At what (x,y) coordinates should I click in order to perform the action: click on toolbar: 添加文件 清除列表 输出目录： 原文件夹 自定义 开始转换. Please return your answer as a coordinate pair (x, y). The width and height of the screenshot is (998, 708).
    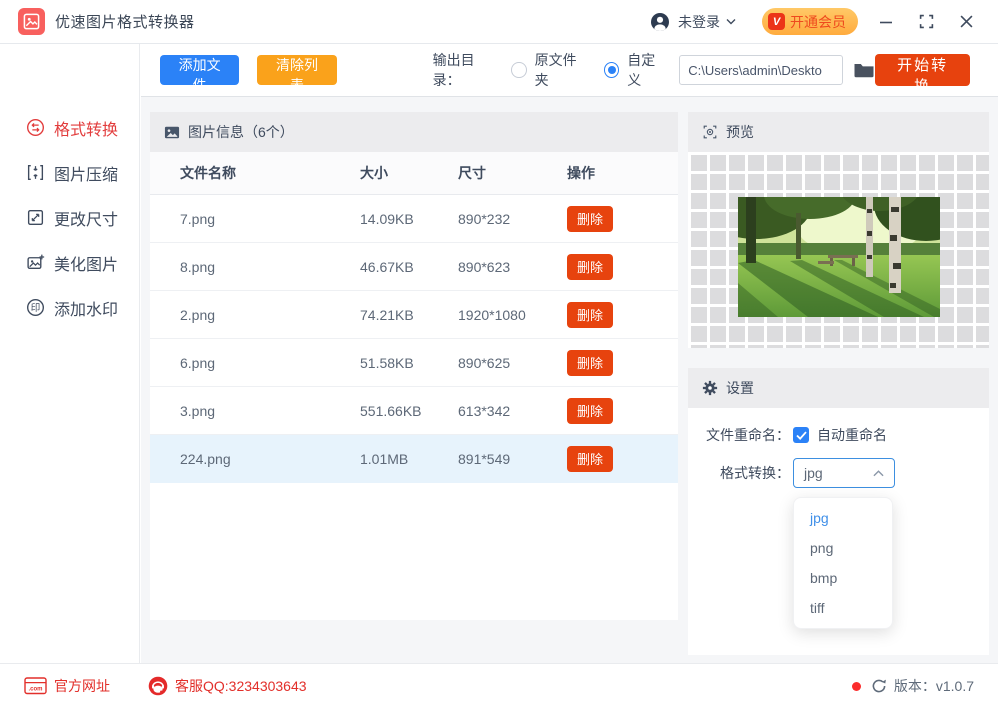
    Looking at the image, I should click on (569, 70).